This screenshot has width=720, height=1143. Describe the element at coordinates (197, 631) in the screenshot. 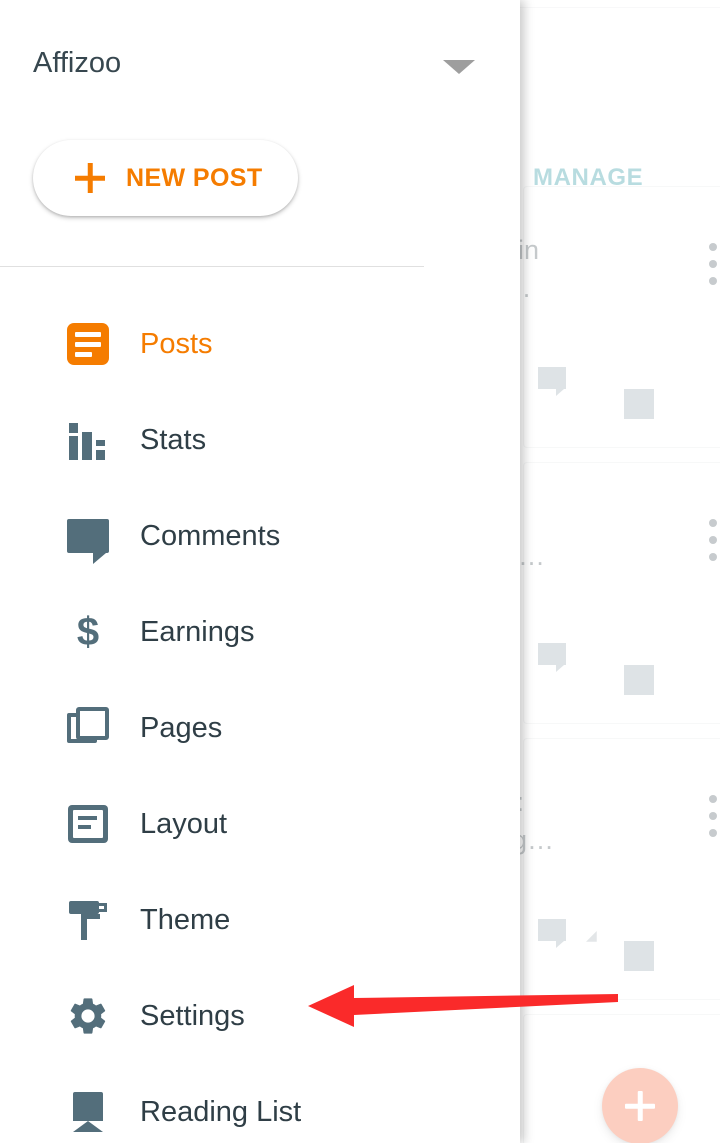

I see `sidebar-item-label: Earnings` at that location.